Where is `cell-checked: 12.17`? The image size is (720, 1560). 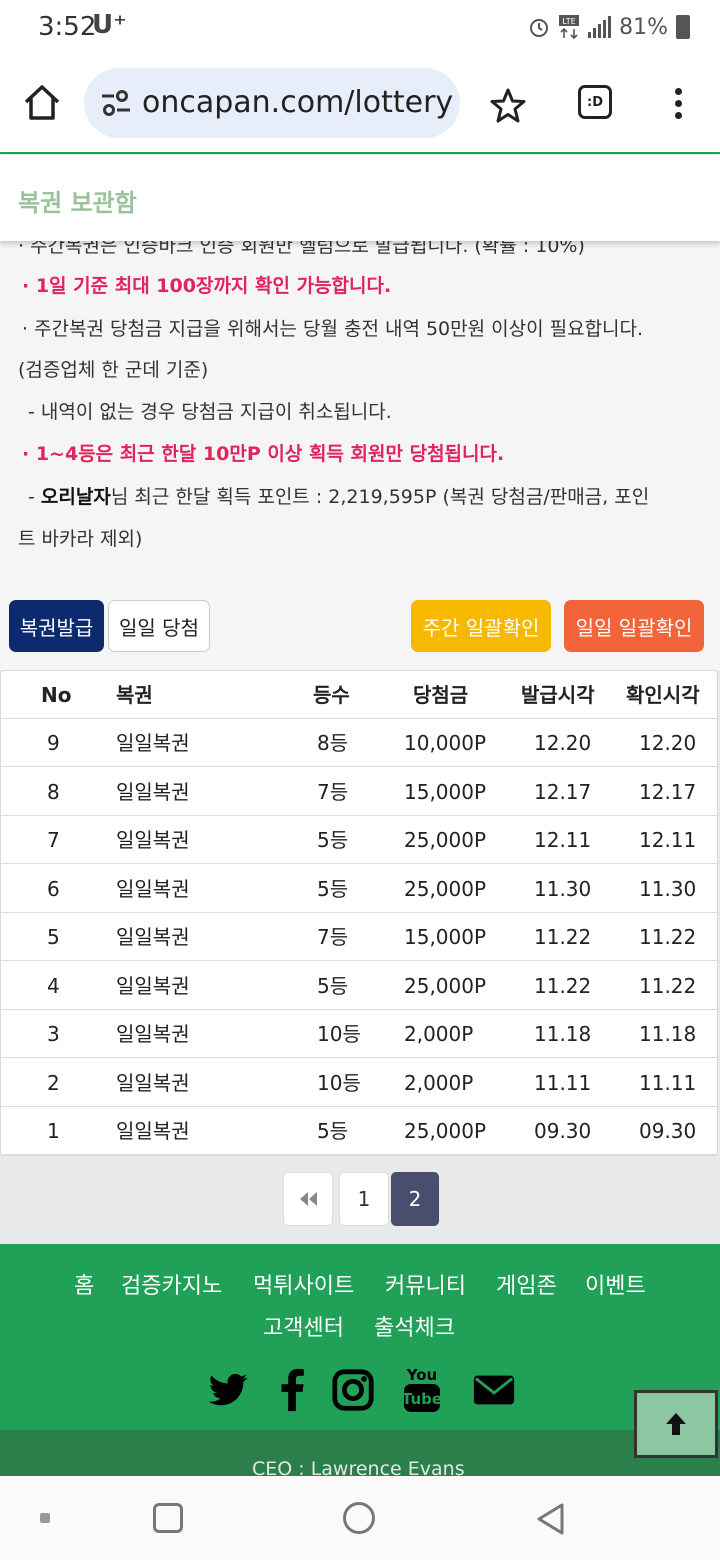 cell-checked: 12.17 is located at coordinates (668, 791).